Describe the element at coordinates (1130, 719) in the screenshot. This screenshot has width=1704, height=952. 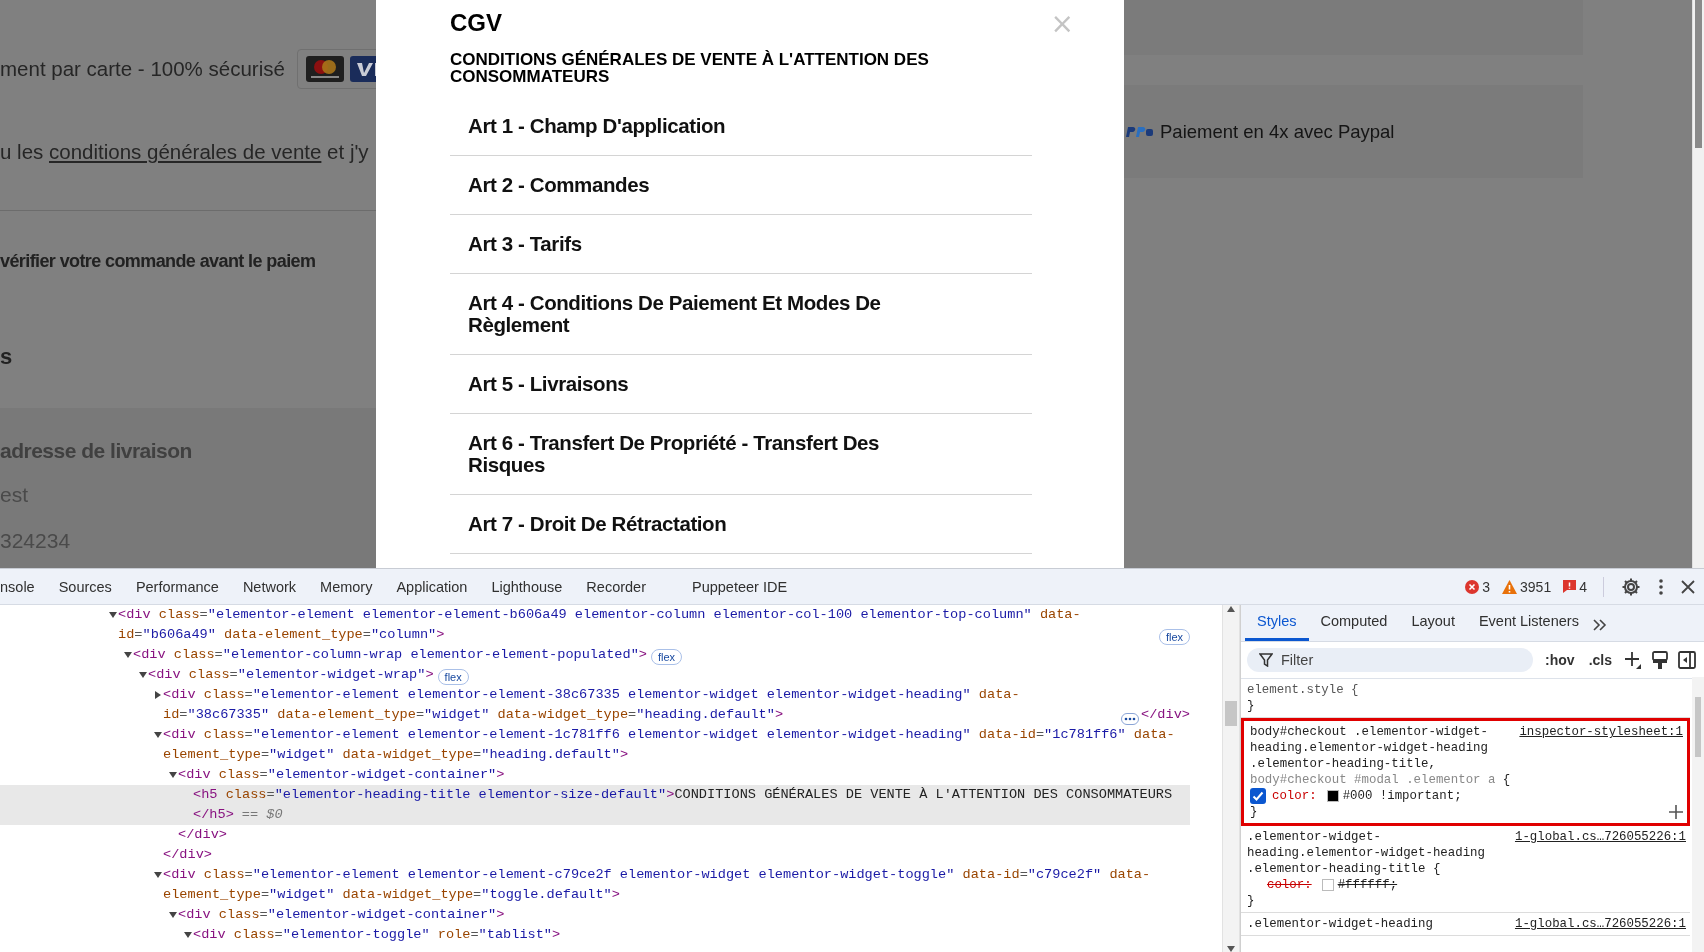
I see `ellipsis-icon` at that location.